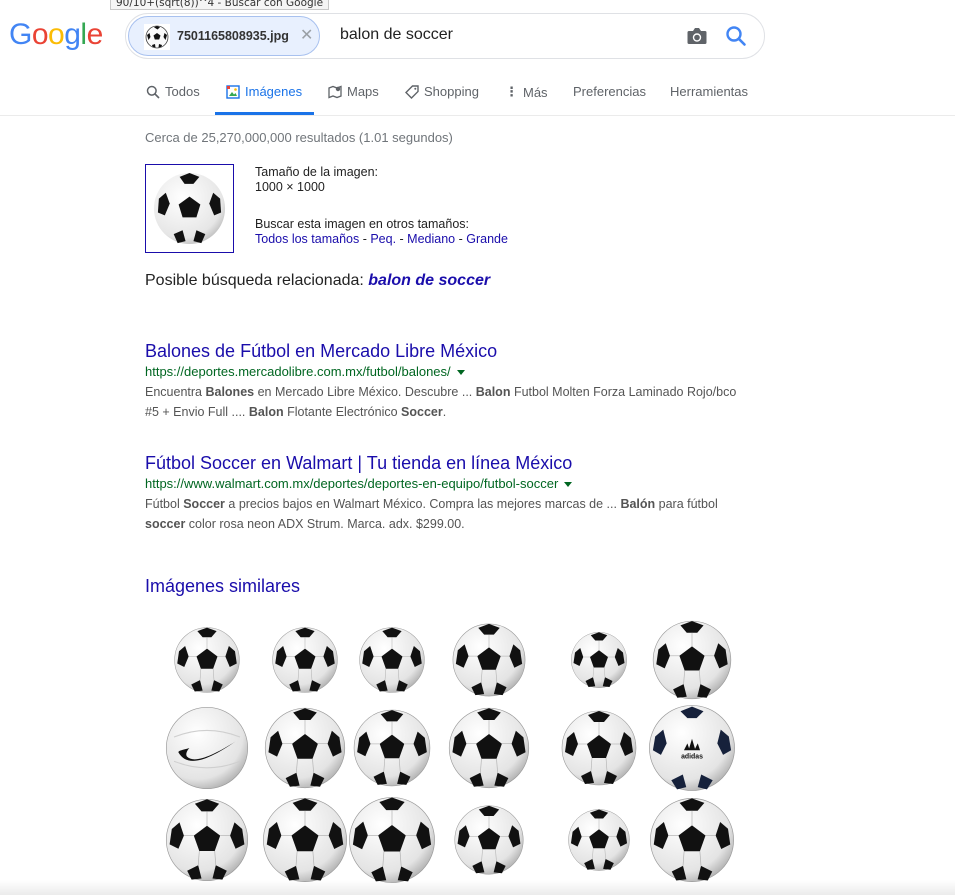  What do you see at coordinates (477, 887) in the screenshot?
I see `bottom-shadow` at bounding box center [477, 887].